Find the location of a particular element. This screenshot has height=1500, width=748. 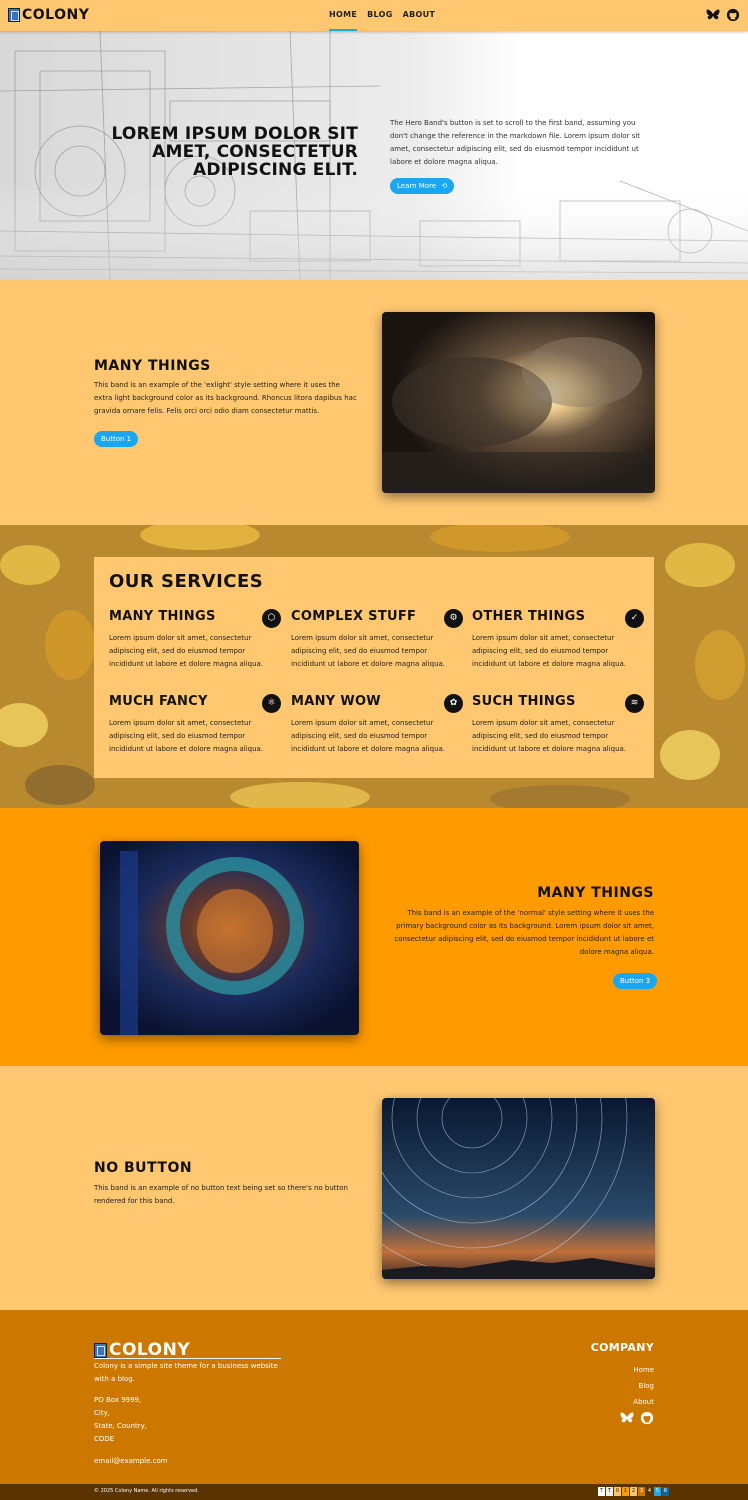

nav-item-about: ABOUT is located at coordinates (419, 15).